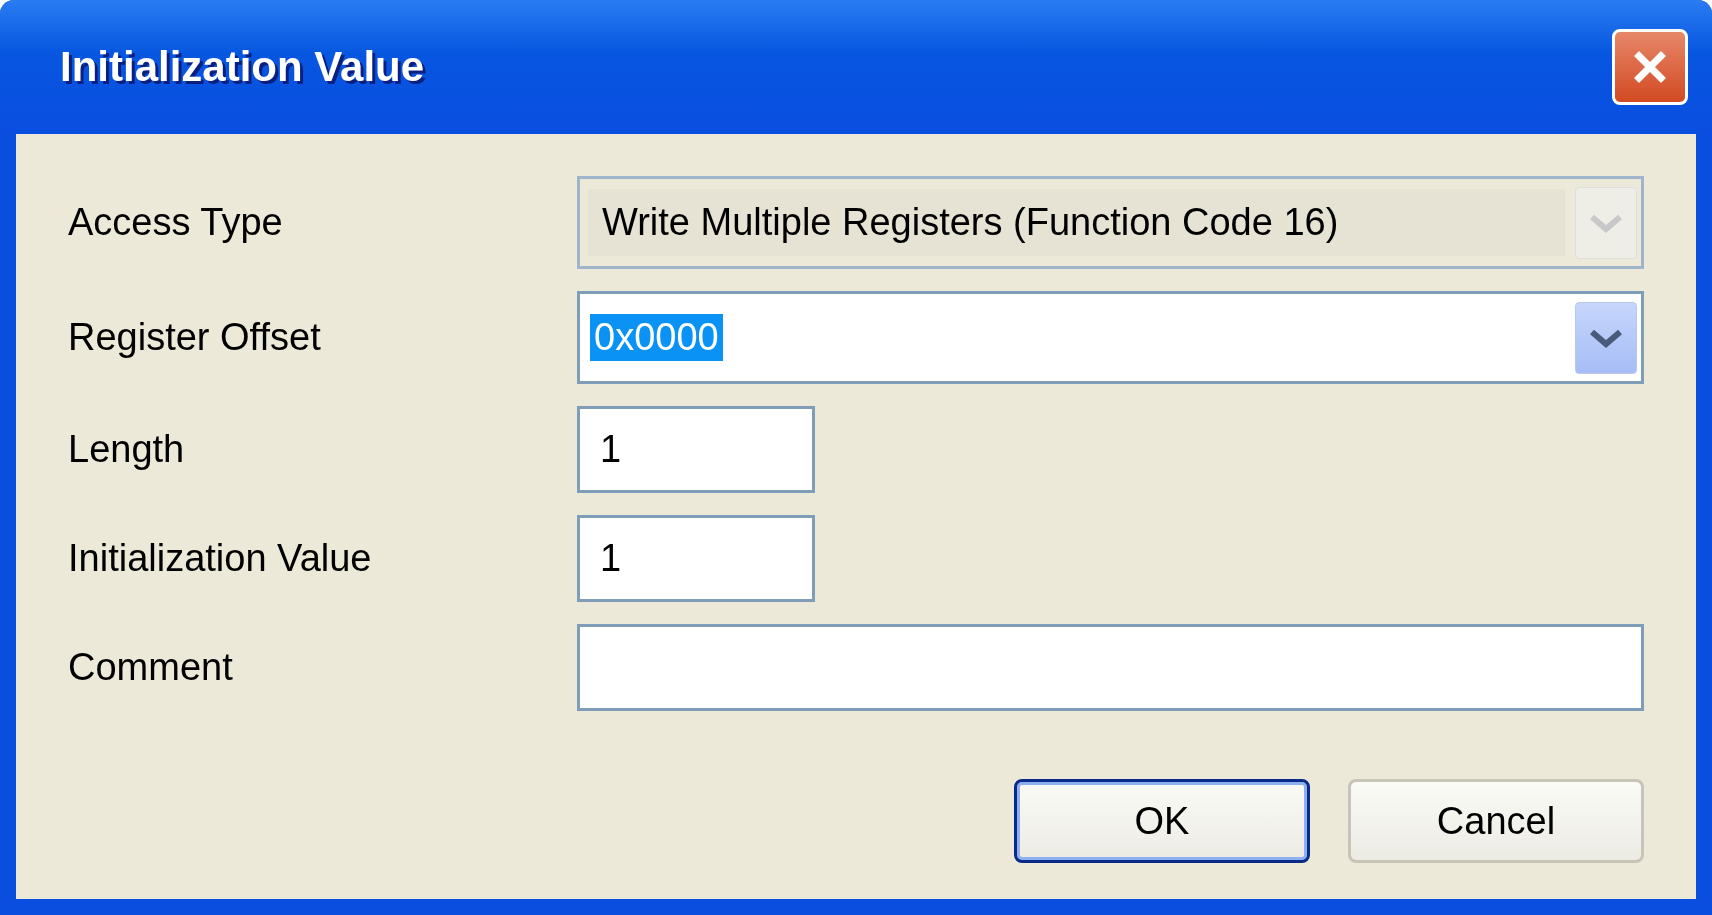 The height and width of the screenshot is (915, 1712). I want to click on combo-value: Write Multiple Registers (Function Code 16), so click(970, 222).